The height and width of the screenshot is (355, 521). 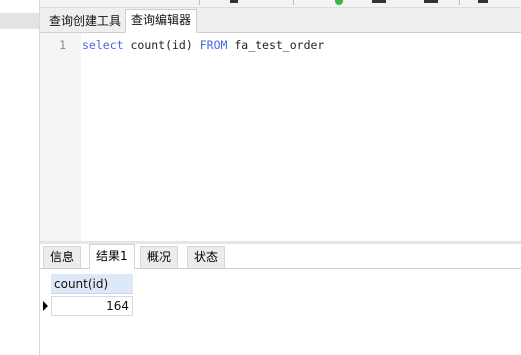 What do you see at coordinates (213, 45) in the screenshot?
I see `sql-keyword-from: FROM` at bounding box center [213, 45].